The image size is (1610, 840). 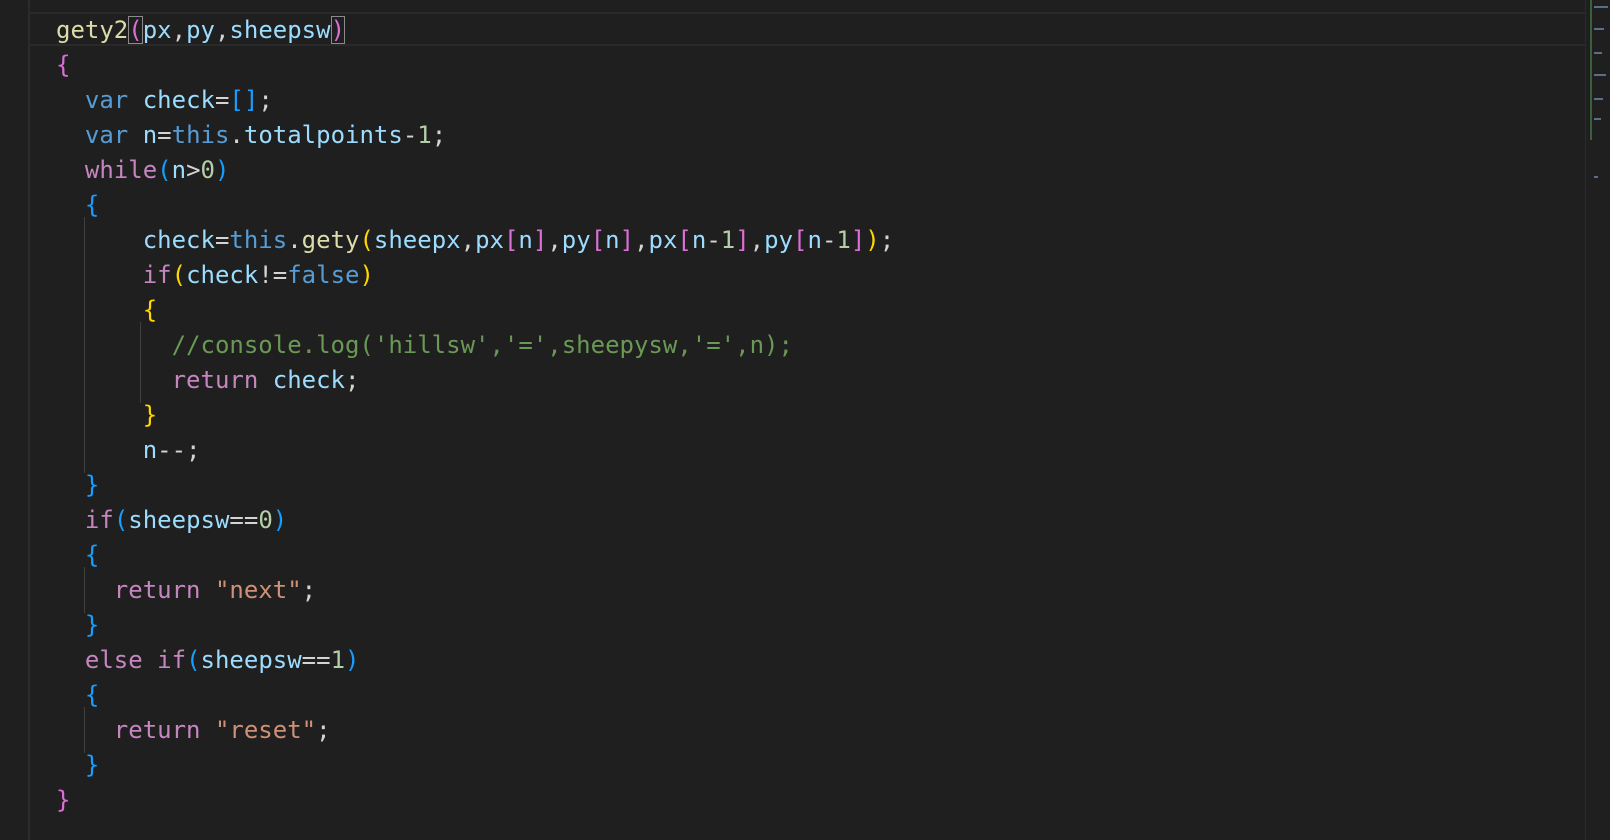 What do you see at coordinates (323, 275) in the screenshot?
I see `code-token: false` at bounding box center [323, 275].